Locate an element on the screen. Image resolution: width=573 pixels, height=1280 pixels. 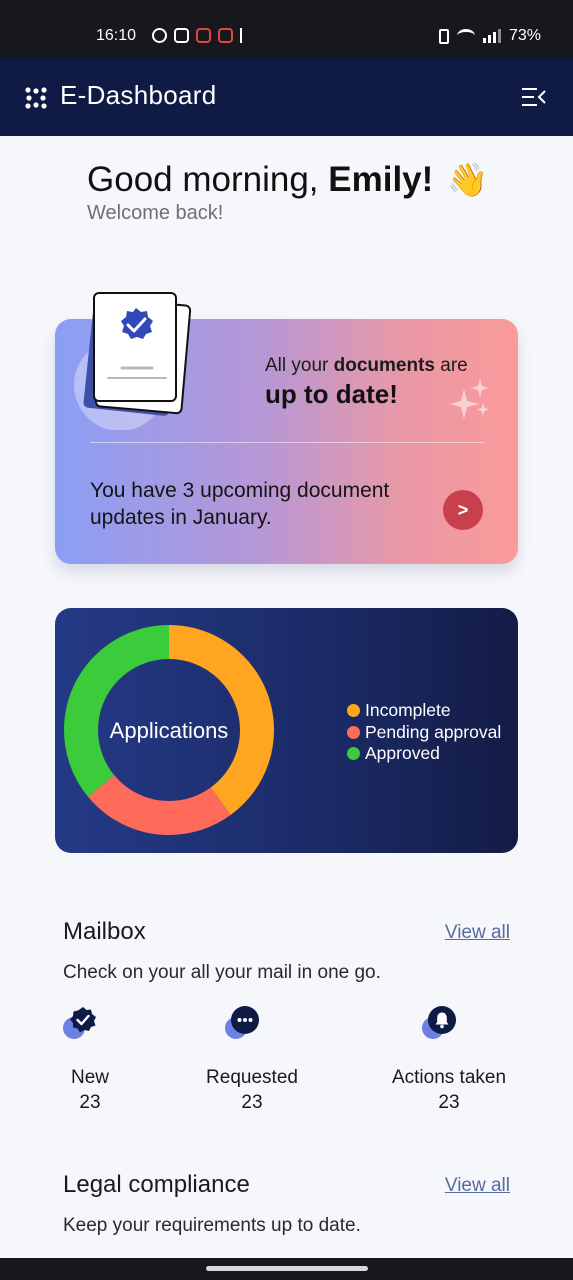
legal-compliance-subtitle: Keep your requirements up to date. is located at coordinates (212, 1225).